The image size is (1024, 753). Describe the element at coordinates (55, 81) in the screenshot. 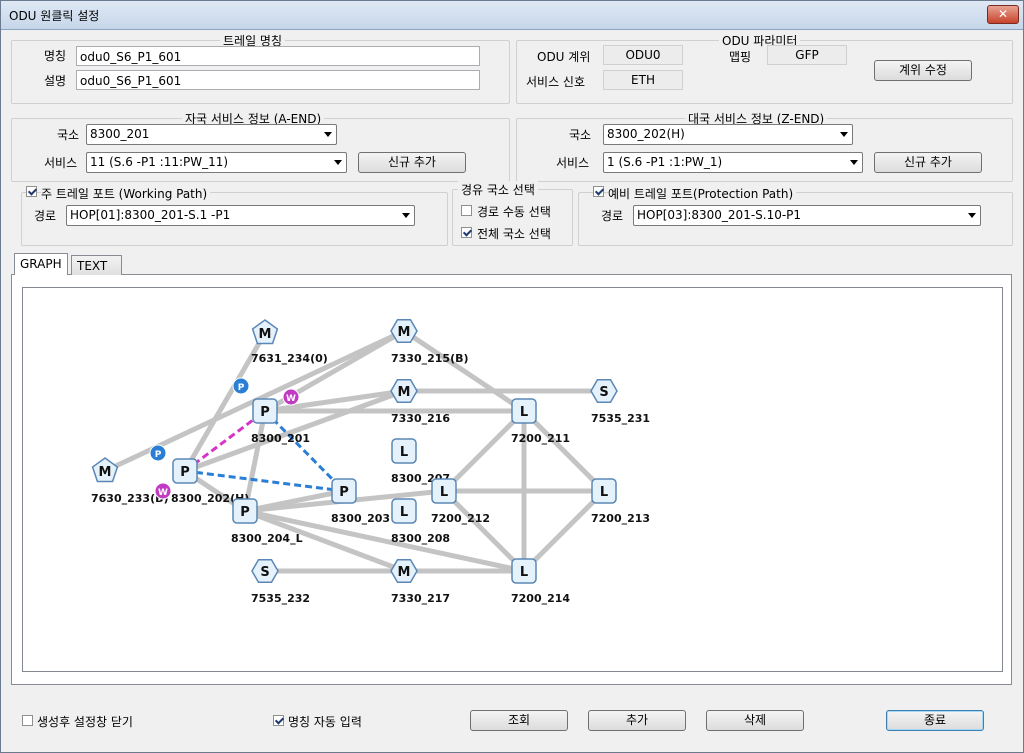

I see `description-label: 설명` at that location.